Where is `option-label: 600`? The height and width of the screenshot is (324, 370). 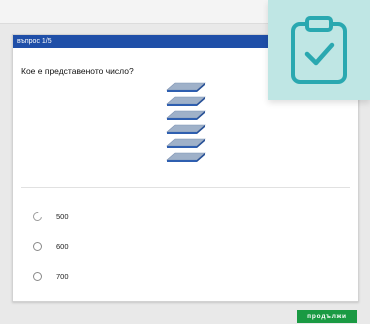
option-label: 600 is located at coordinates (62, 246).